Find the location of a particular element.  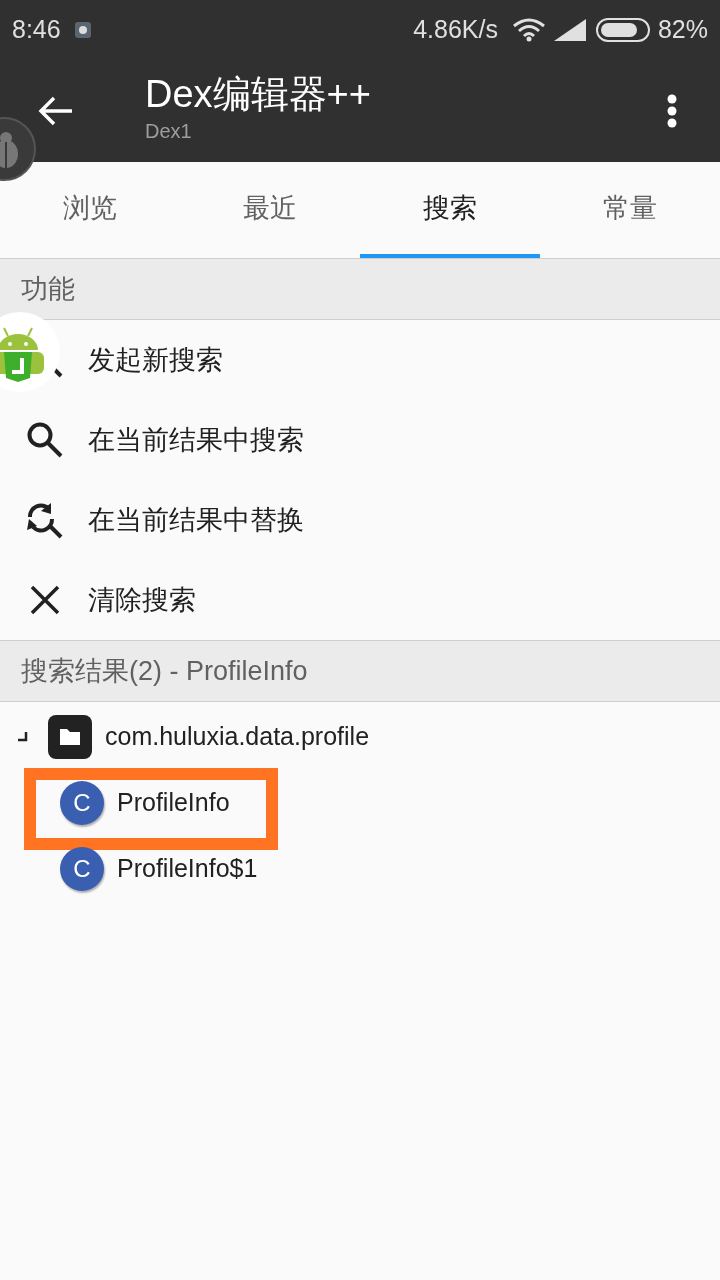

tree-item-label: ProfileInfo$1 is located at coordinates (187, 869).